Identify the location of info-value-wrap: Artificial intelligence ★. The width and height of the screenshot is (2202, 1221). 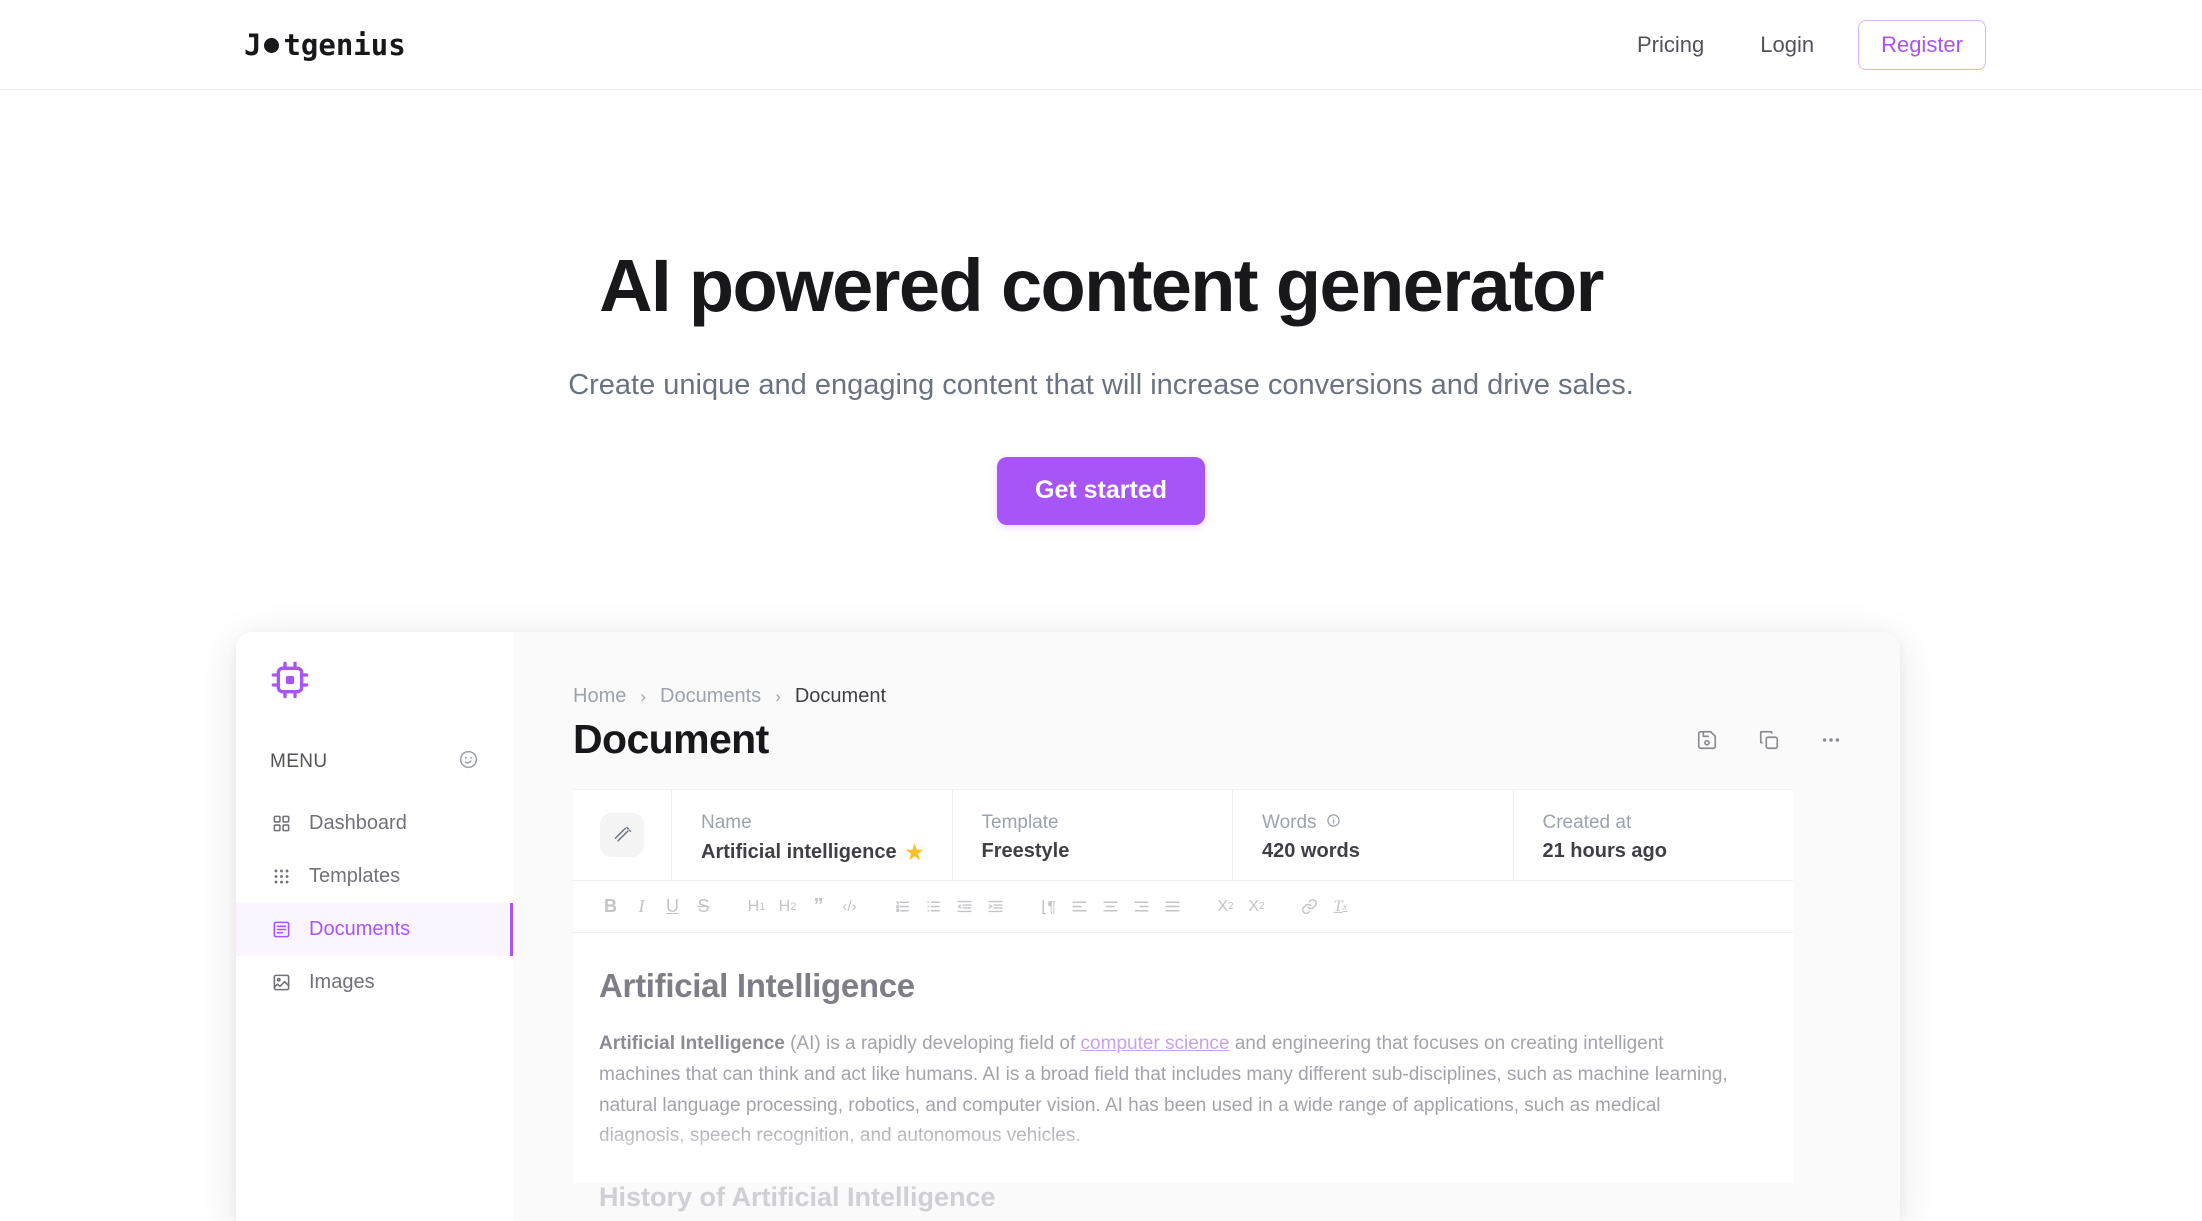
(826, 852).